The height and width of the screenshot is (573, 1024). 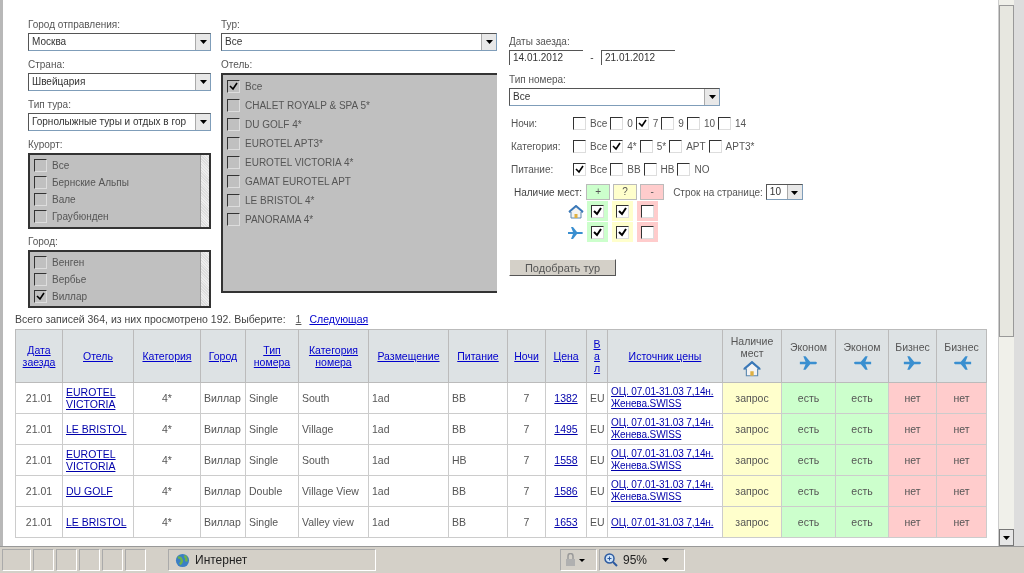 What do you see at coordinates (575, 560) in the screenshot?
I see `lock-icon` at bounding box center [575, 560].